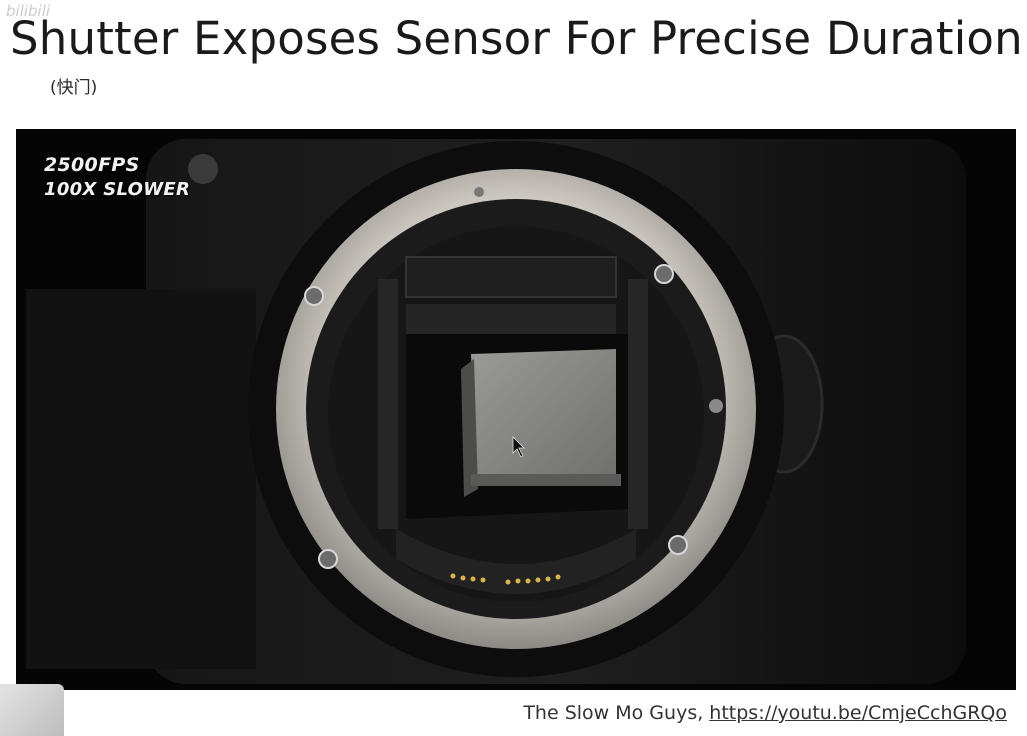 This screenshot has height=736, width=1027. What do you see at coordinates (92, 165) in the screenshot?
I see `fps-overlay-label: 2500FPS` at bounding box center [92, 165].